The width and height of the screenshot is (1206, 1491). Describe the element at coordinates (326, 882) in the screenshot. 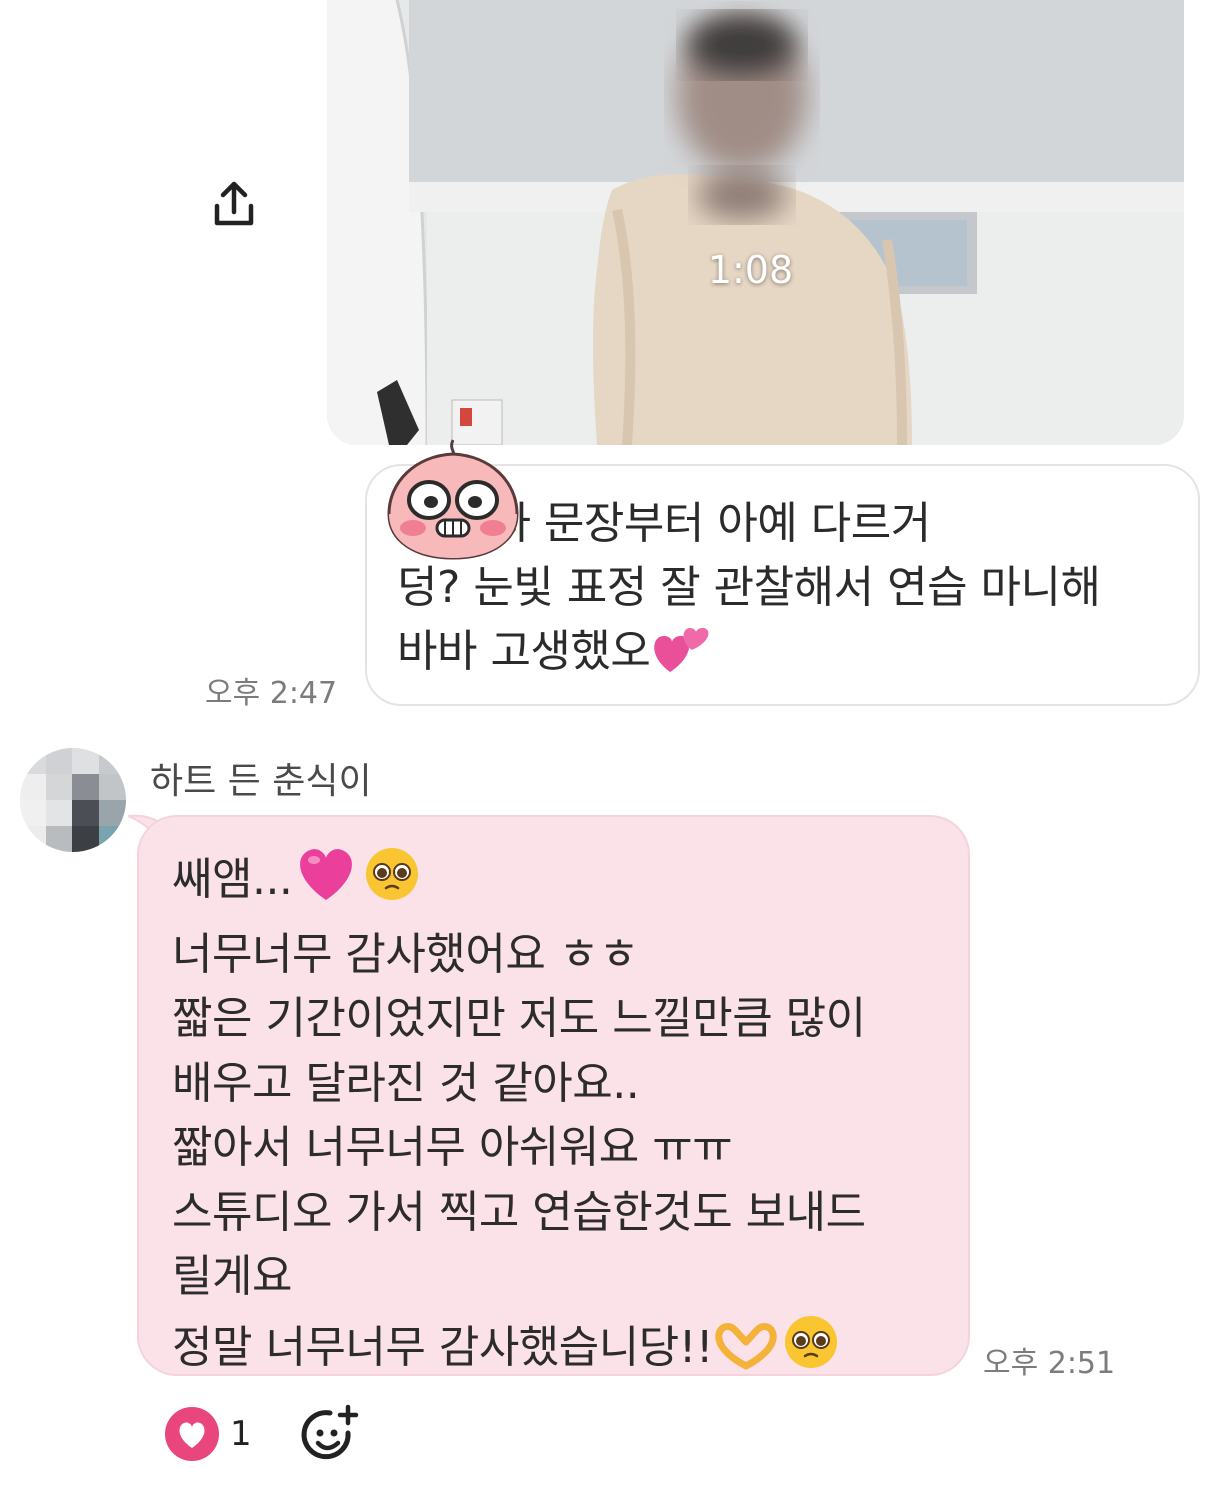

I see `heart-emoji-icon` at that location.